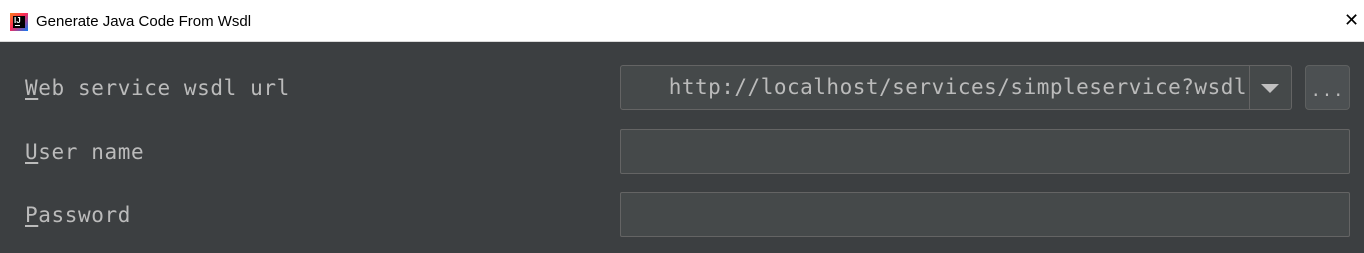 The height and width of the screenshot is (253, 1364). I want to click on password-label: Password, so click(78, 215).